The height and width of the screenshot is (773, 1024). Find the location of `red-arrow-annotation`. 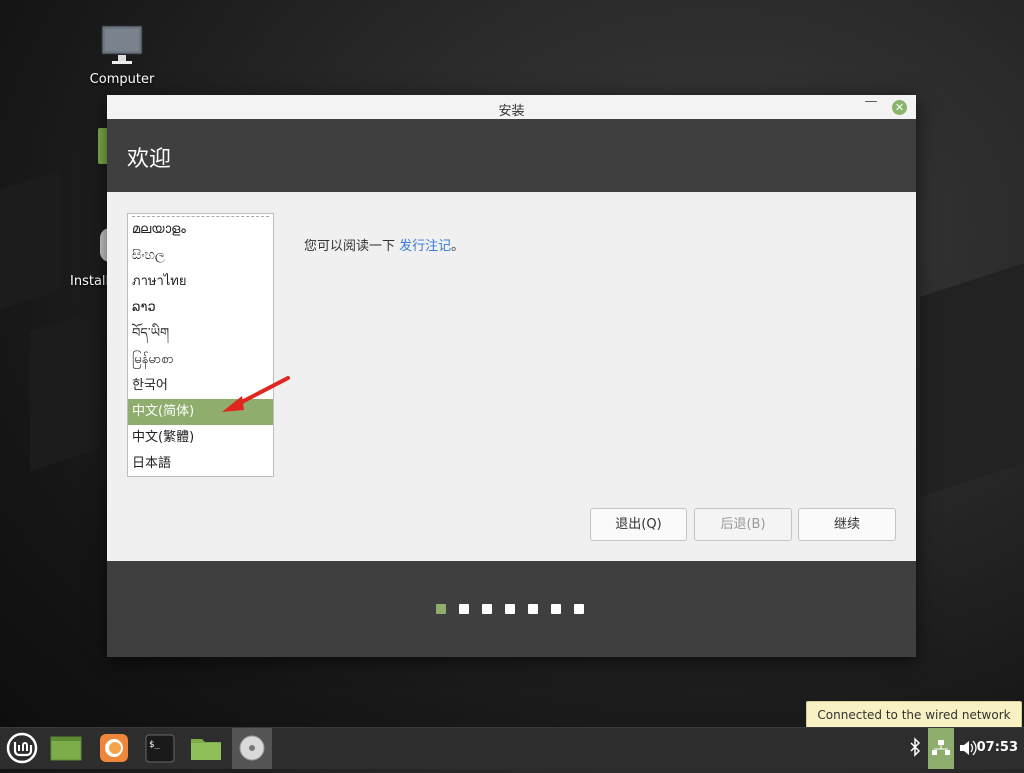

red-arrow-annotation is located at coordinates (256, 394).